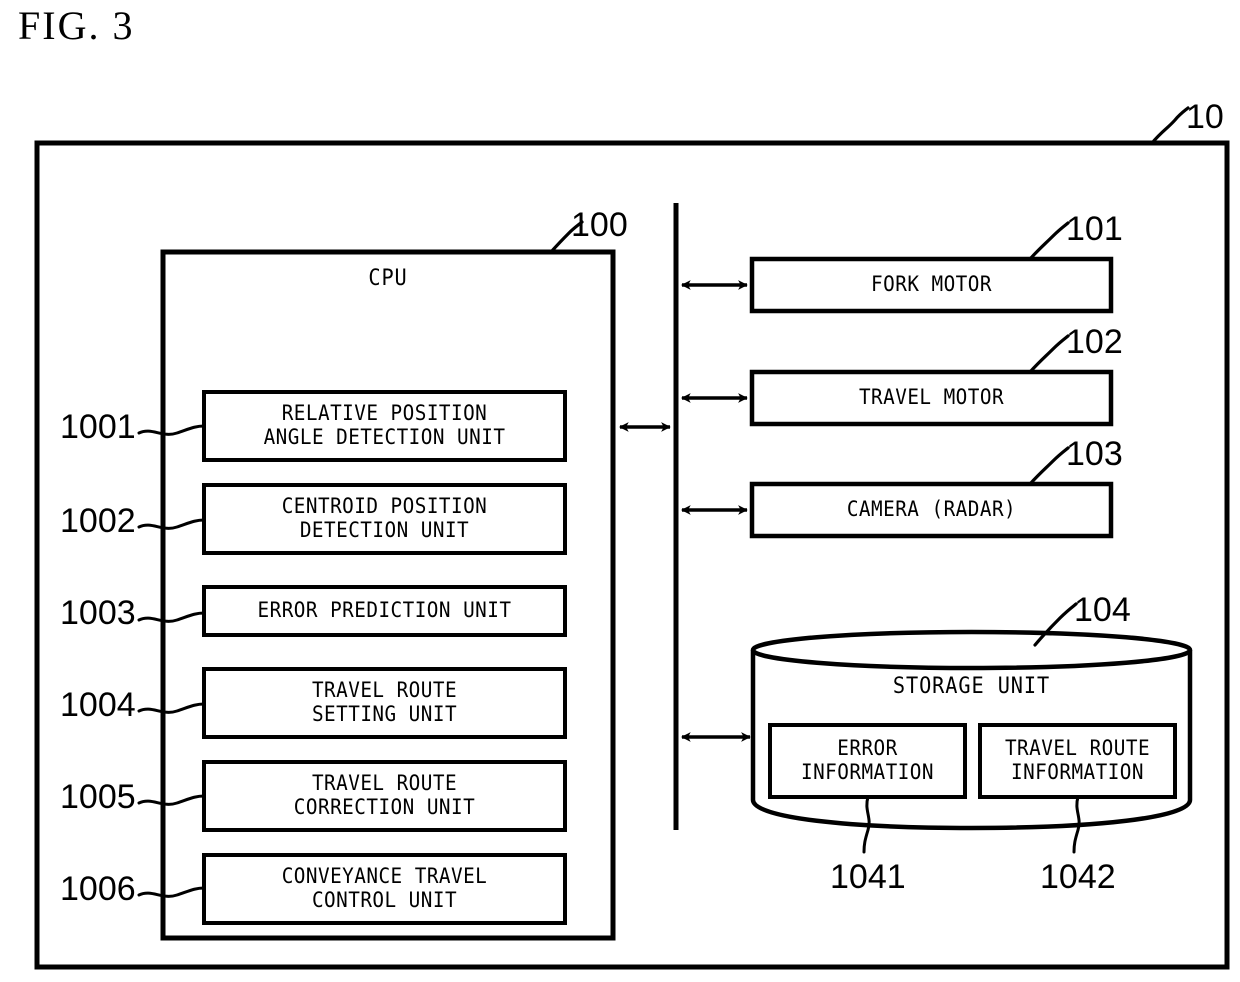  I want to click on ref-10: 10, so click(1205, 117).